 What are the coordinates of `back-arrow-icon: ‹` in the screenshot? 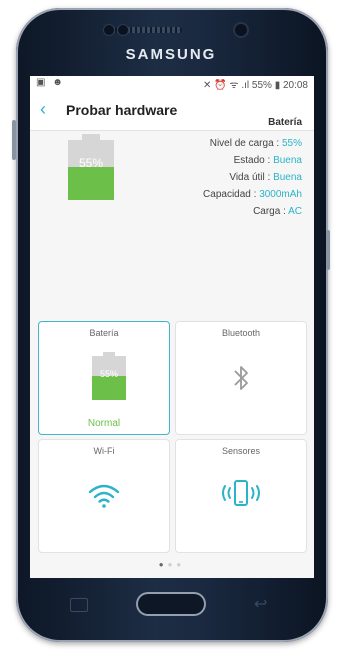 It's located at (43, 109).